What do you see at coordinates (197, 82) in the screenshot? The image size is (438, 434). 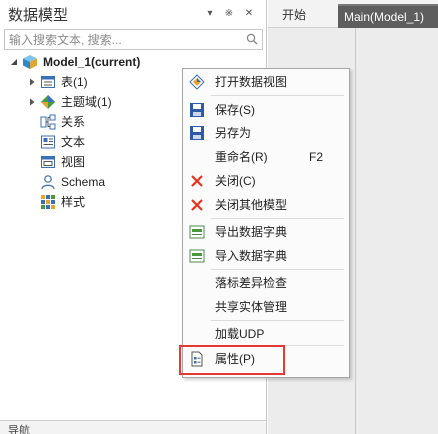 I see `open-data-view-icon` at bounding box center [197, 82].